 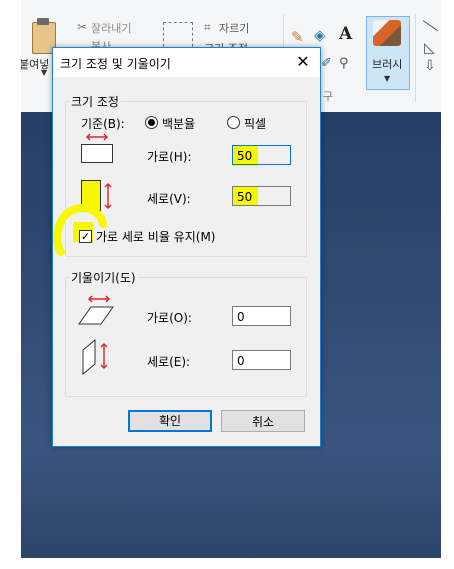 I want to click on close-icon: ✕, so click(x=303, y=62).